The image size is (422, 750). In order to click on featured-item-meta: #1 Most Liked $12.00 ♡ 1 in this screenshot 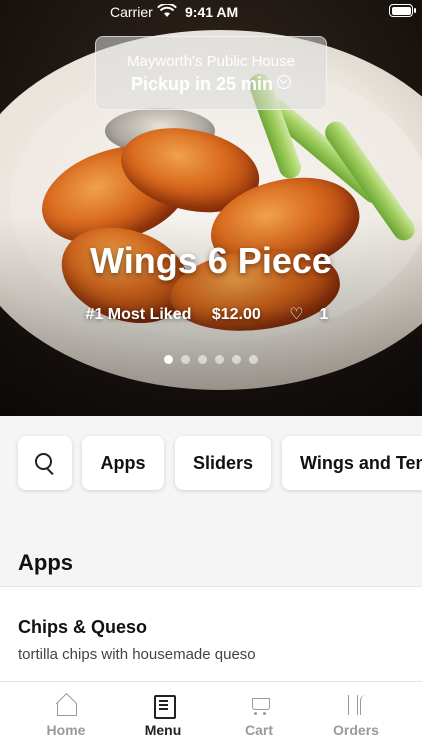, I will do `click(211, 314)`.